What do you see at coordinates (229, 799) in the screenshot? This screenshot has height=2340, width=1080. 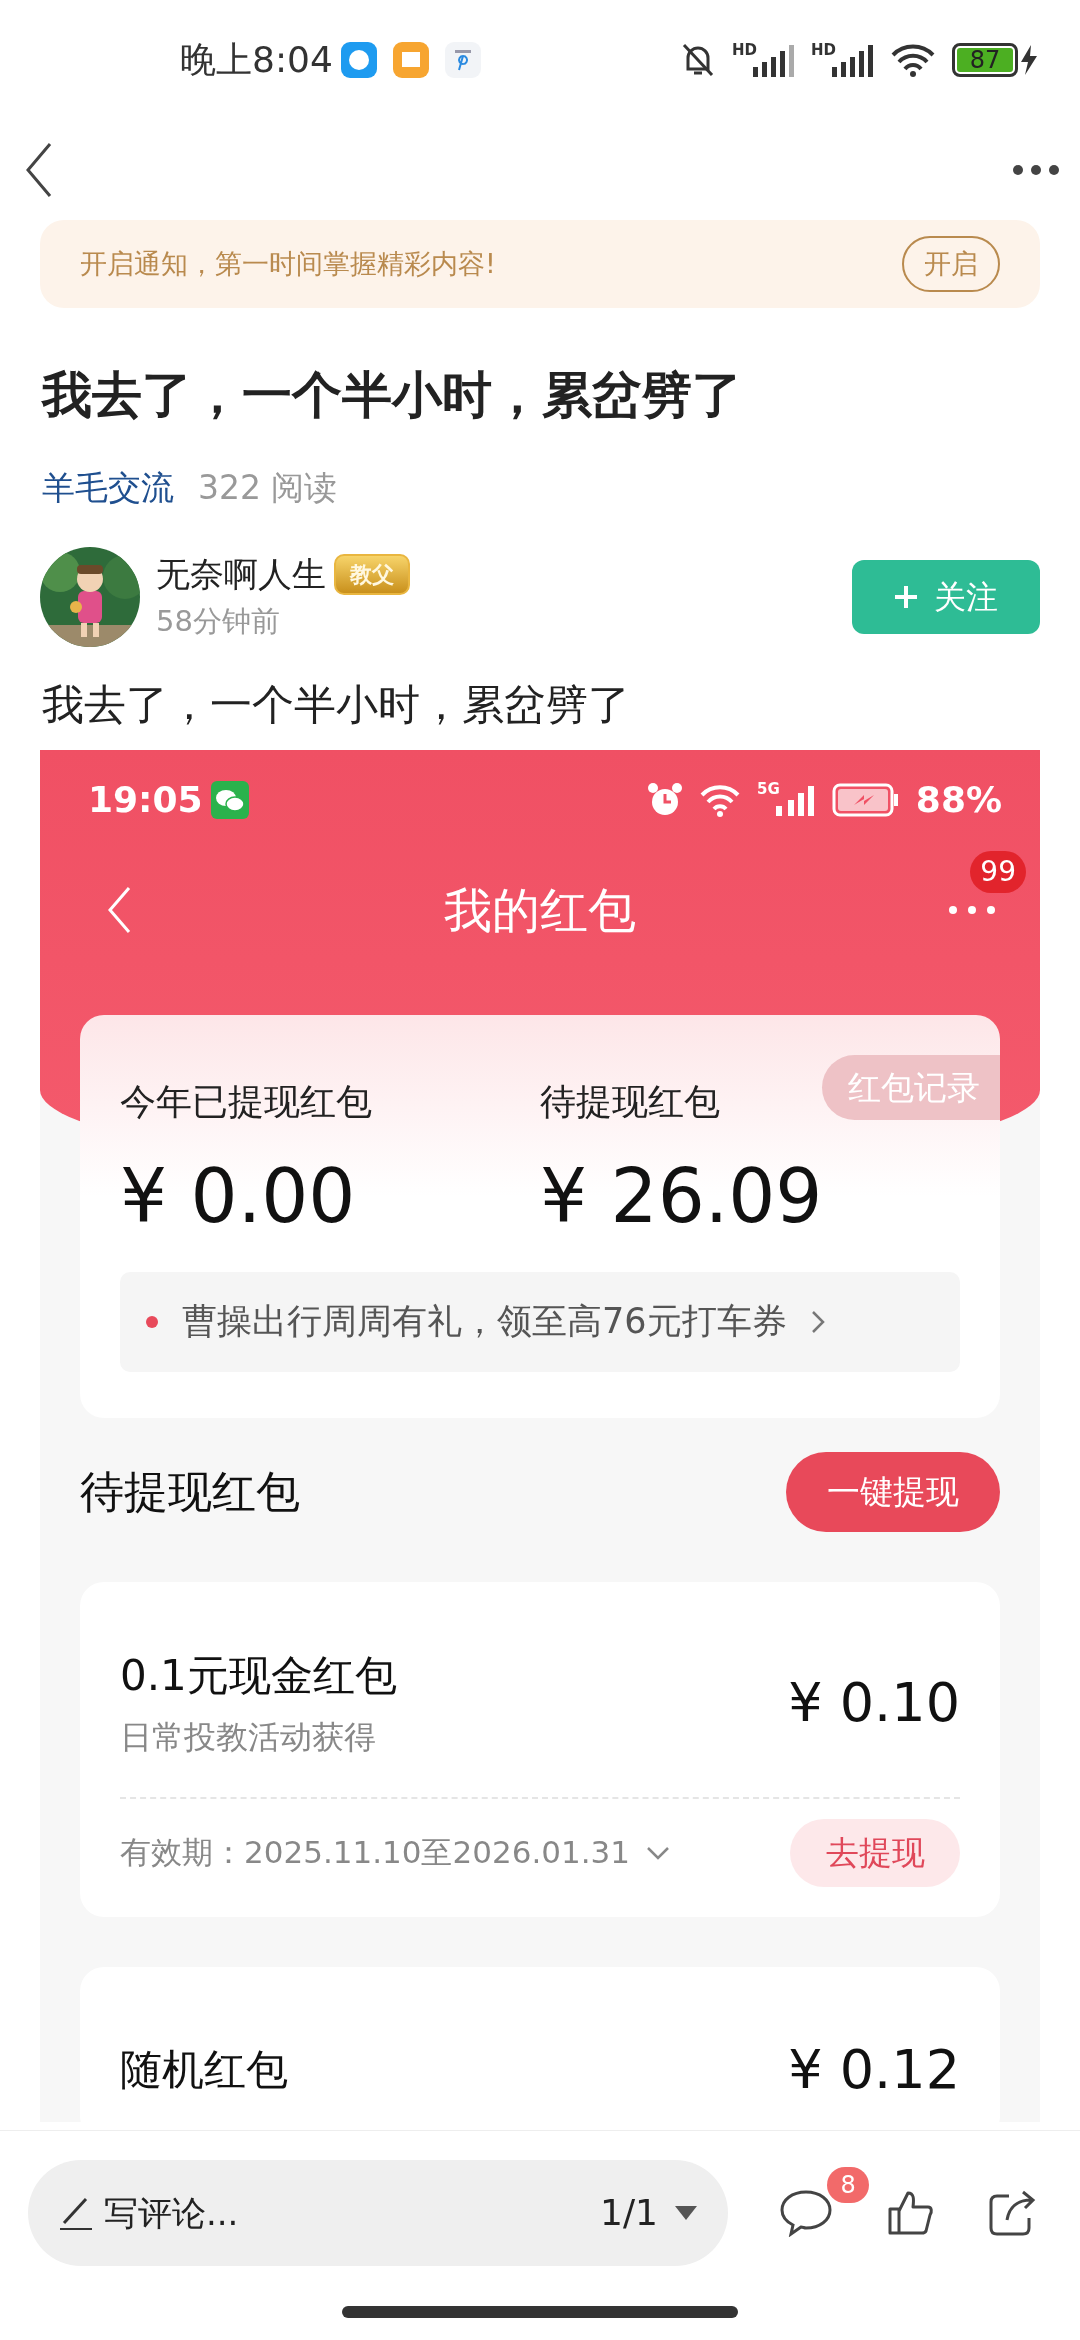 I see `chat-app-icon` at bounding box center [229, 799].